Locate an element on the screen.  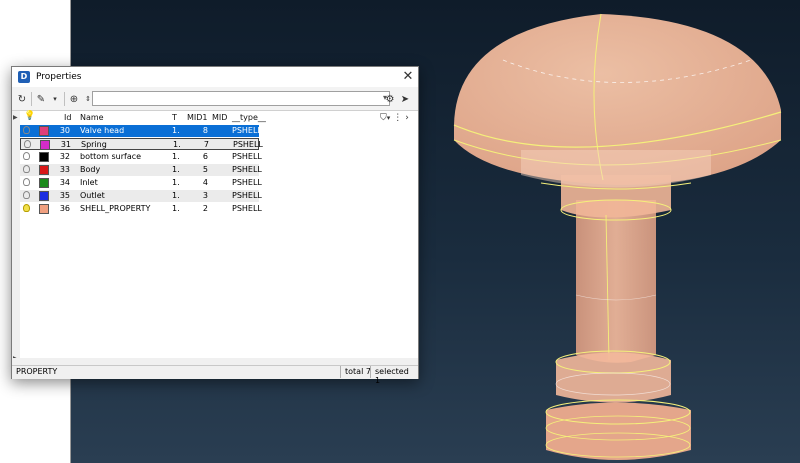
column-id: Id is located at coordinates (67, 117).